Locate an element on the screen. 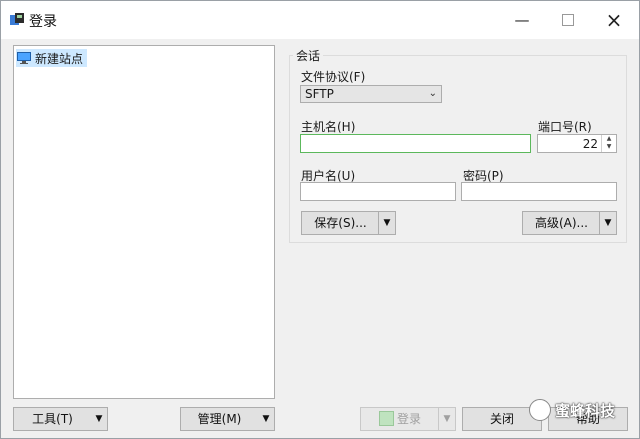  login-button: 登录 ▼ is located at coordinates (408, 419).